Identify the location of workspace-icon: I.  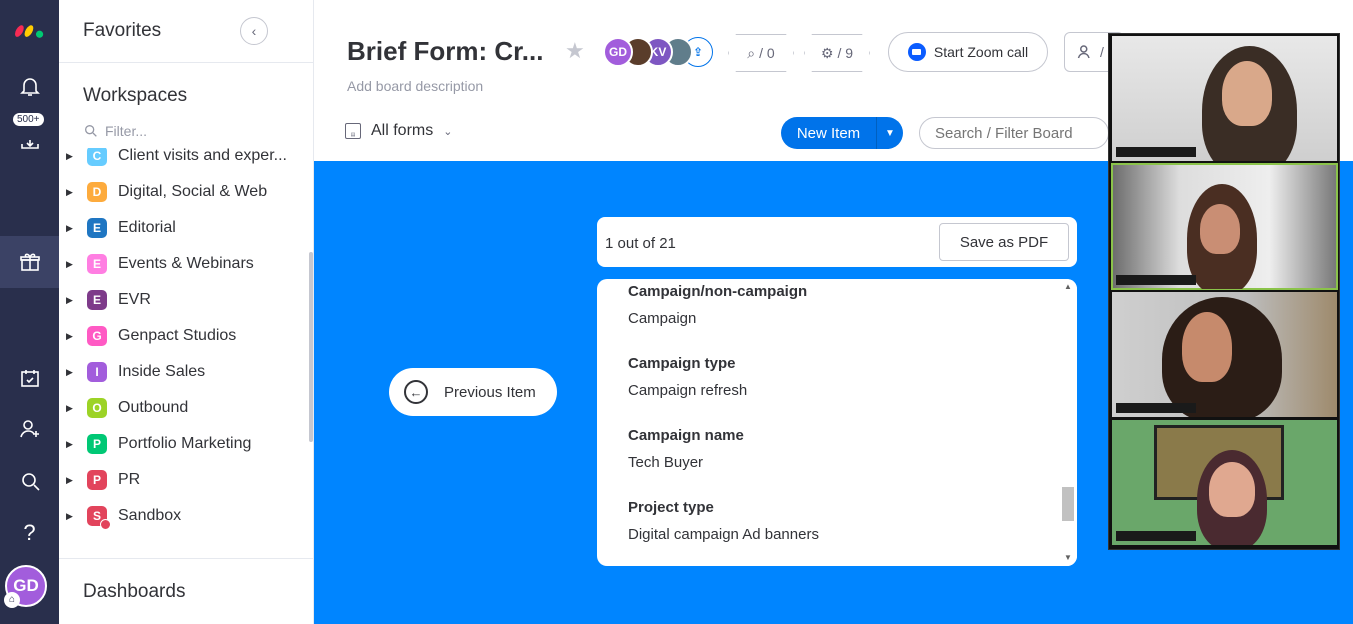
(97, 372).